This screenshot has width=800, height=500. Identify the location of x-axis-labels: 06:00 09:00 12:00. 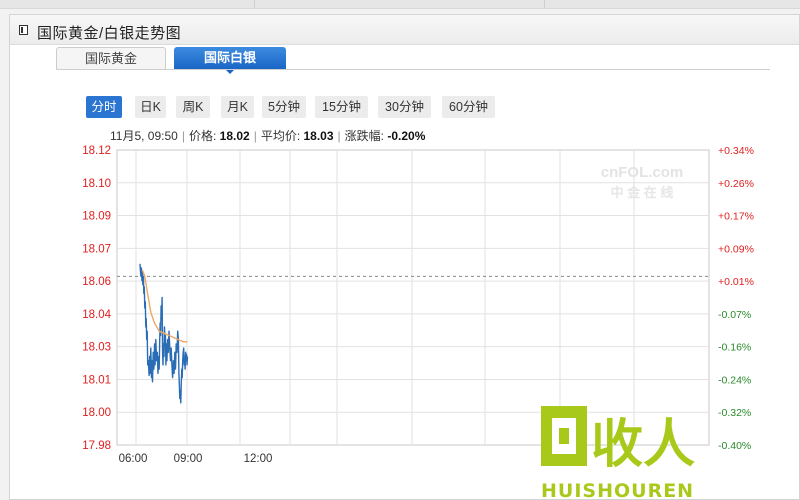
(196, 459).